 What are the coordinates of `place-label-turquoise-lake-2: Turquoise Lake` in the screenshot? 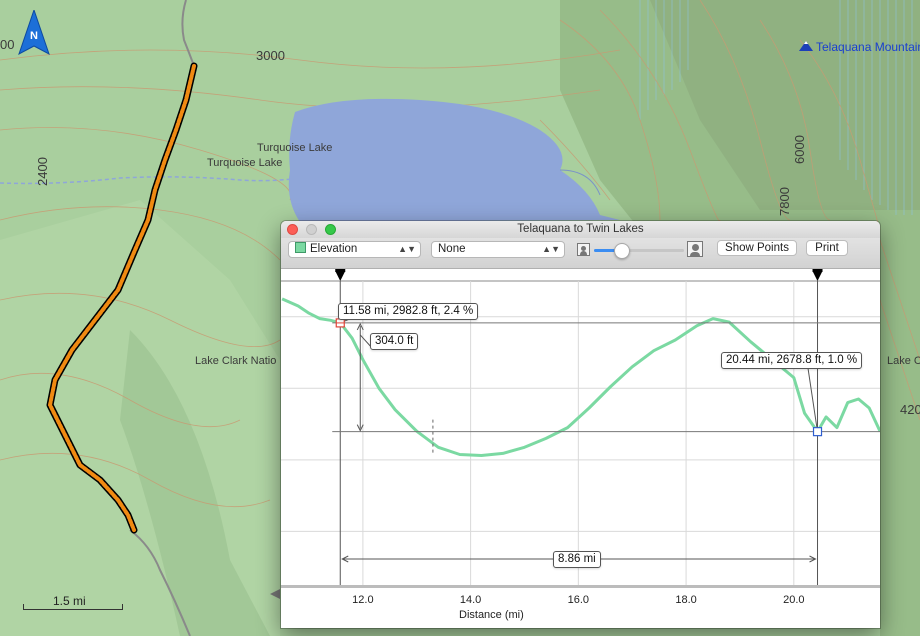 It's located at (245, 163).